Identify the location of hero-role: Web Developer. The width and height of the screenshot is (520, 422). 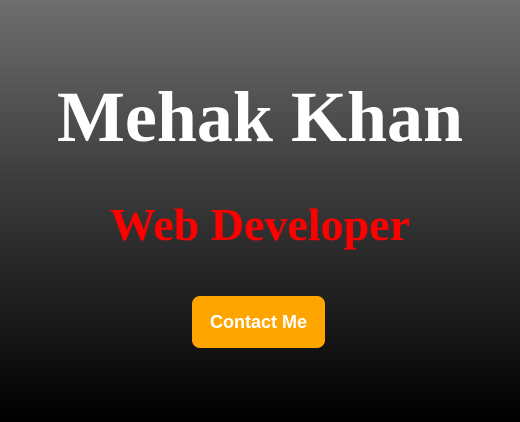
(260, 224).